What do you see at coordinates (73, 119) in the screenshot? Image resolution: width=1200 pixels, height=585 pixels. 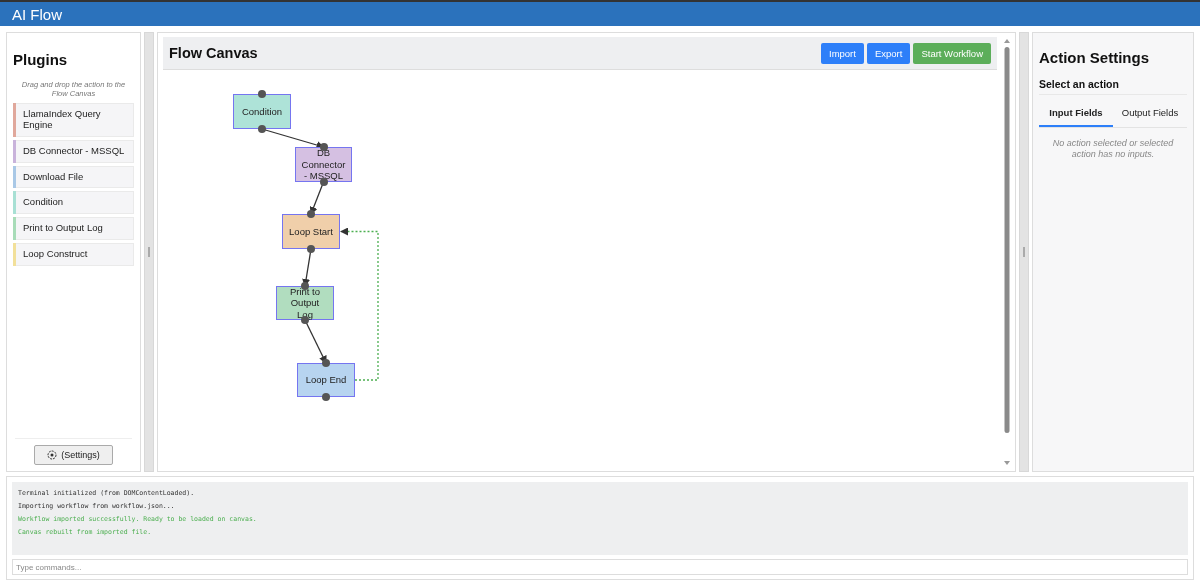 I see `plugin-item: LlamaIndex Query Engine` at bounding box center [73, 119].